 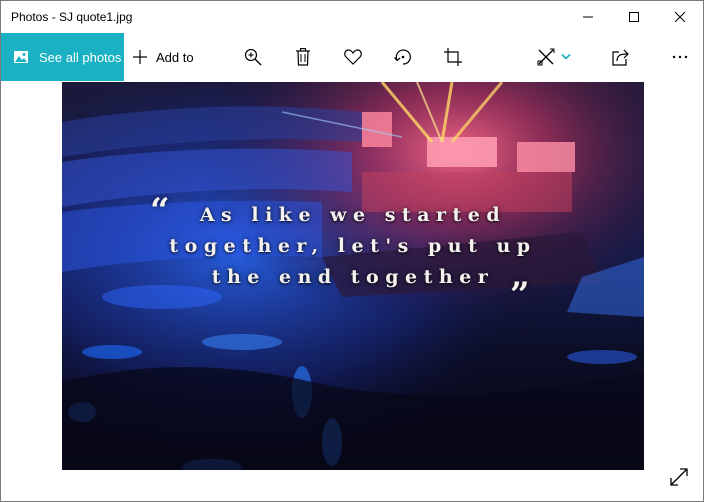 I want to click on quote-line: together, let's put up, so click(x=353, y=246).